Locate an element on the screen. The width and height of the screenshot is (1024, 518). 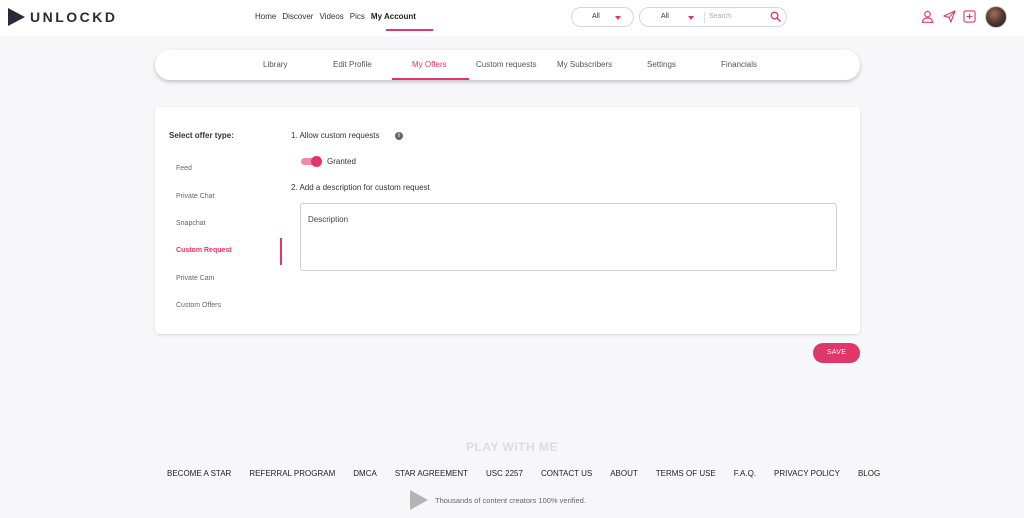
footer-link-about: ABOUT is located at coordinates (624, 474).